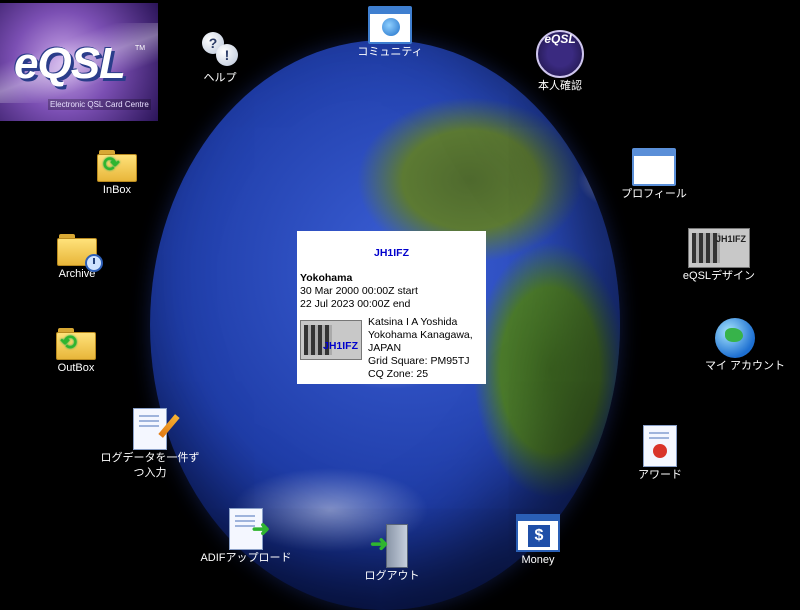 The image size is (800, 610). What do you see at coordinates (249, 529) in the screenshot?
I see `upload-document-icon: ➜` at bounding box center [249, 529].